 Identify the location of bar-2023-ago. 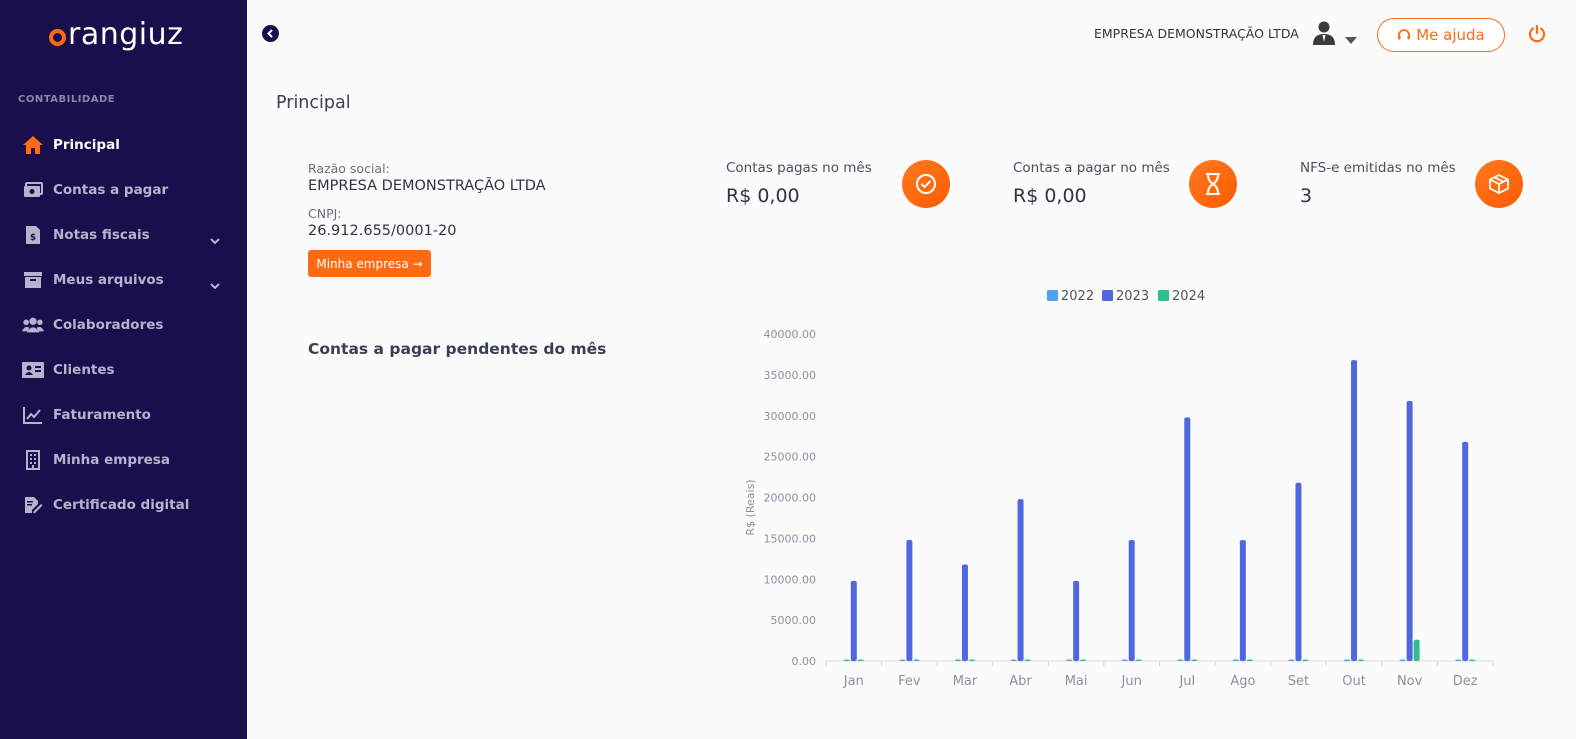
(1242, 600).